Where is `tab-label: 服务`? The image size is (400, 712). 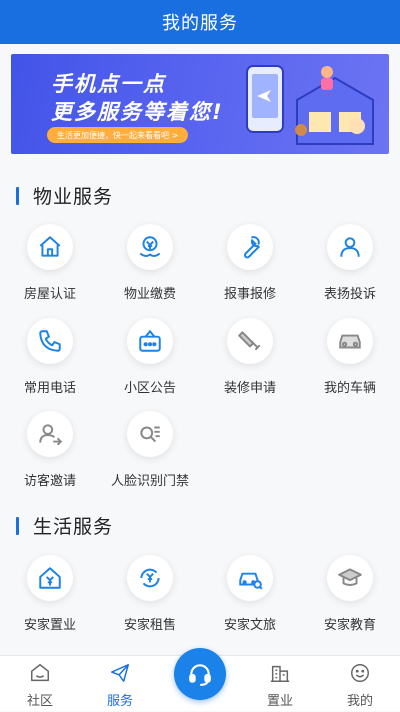 tab-label: 服务 is located at coordinates (119, 701).